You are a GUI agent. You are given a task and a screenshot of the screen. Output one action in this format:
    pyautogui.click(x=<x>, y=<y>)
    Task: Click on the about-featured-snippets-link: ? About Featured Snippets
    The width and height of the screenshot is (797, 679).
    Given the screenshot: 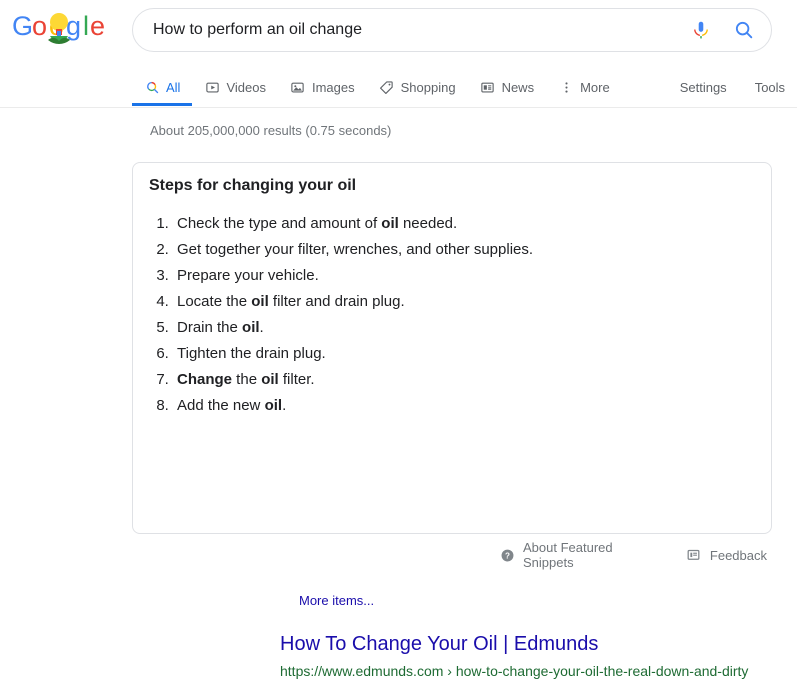 What is the action you would take?
    pyautogui.click(x=578, y=555)
    